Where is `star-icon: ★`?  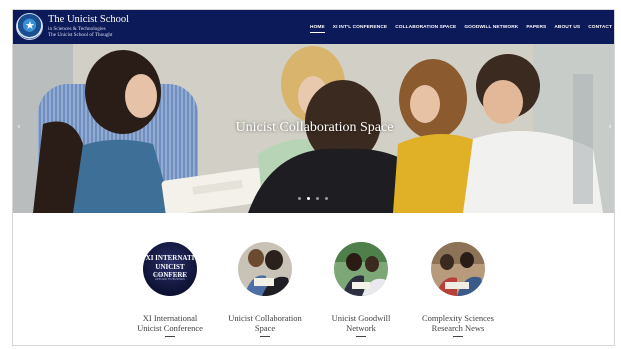 star-icon: ★ is located at coordinates (30, 25).